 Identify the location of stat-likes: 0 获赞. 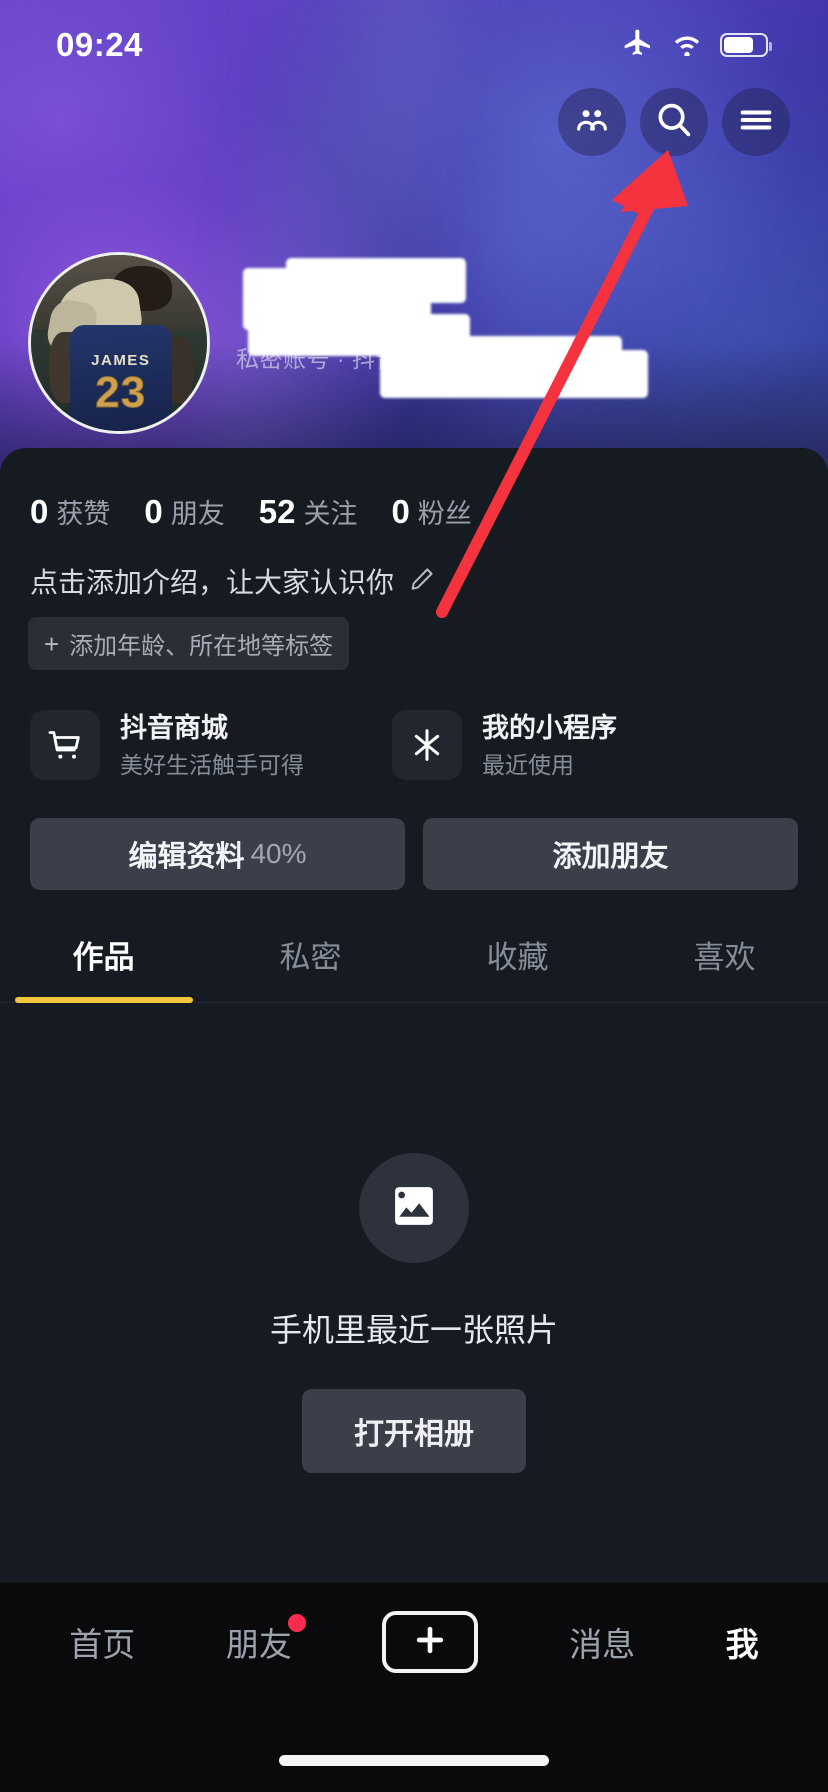
(70, 511).